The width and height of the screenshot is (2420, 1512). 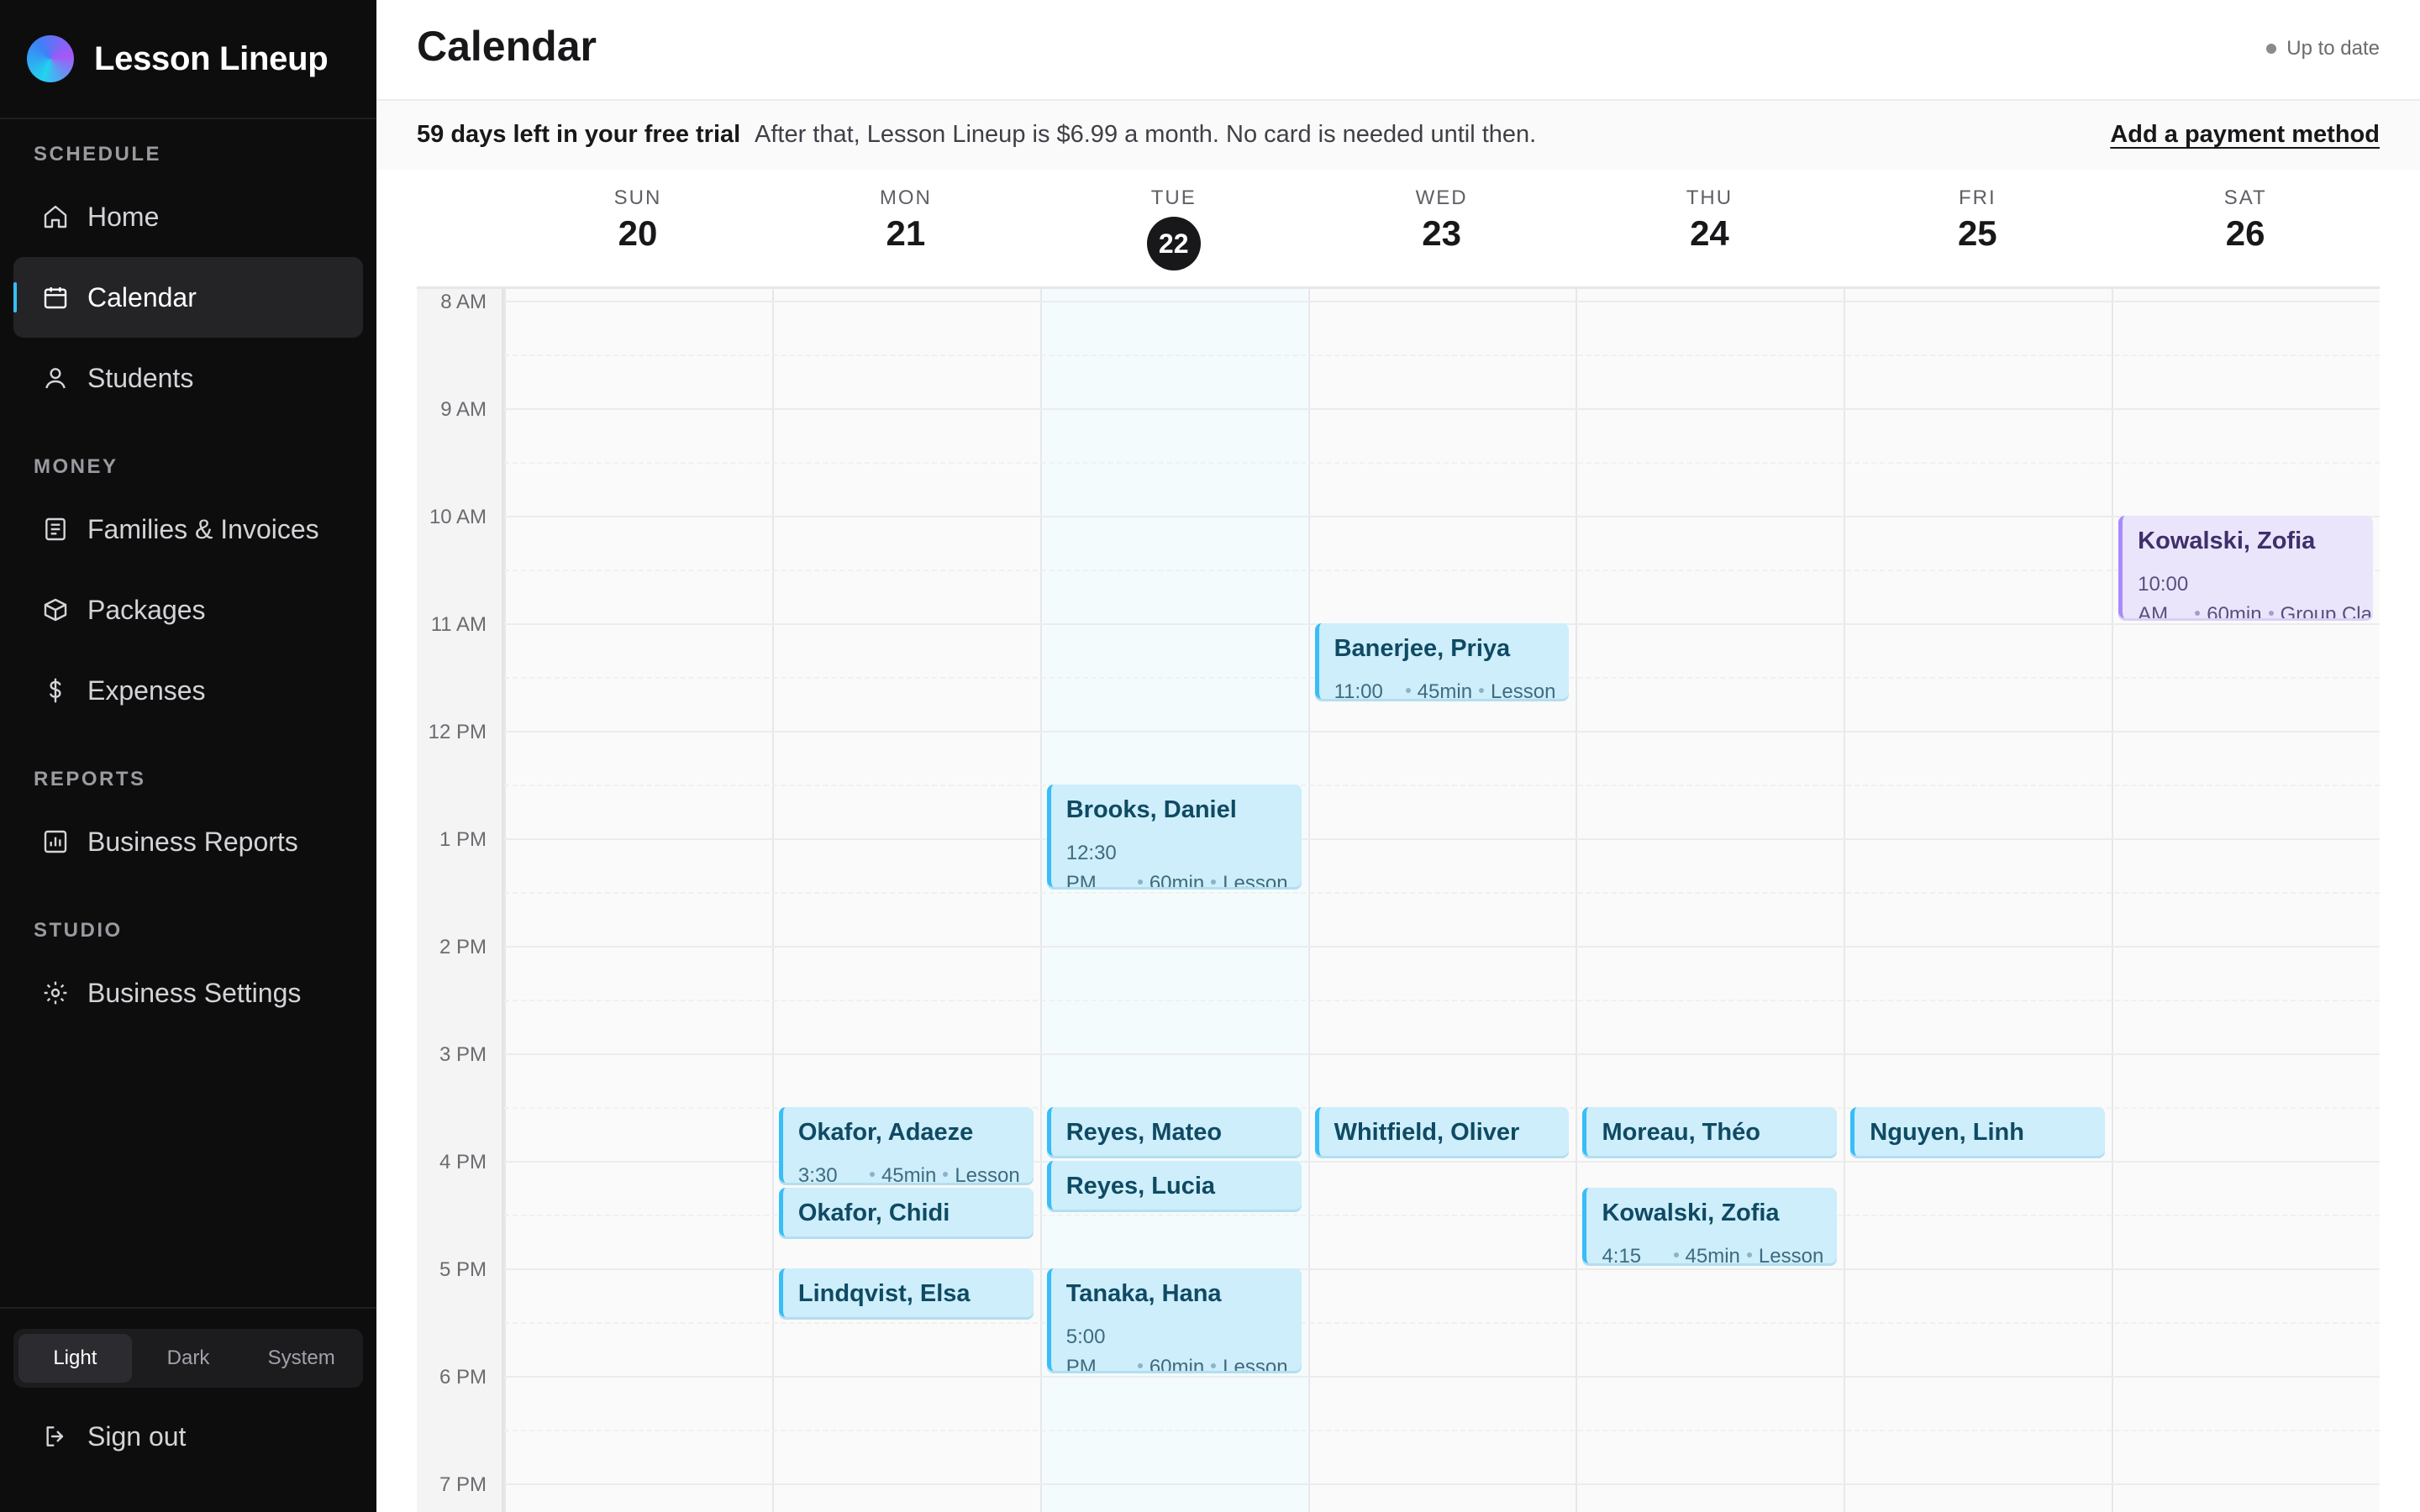 I want to click on event-details: 60min Group Class, so click(x=2280, y=609).